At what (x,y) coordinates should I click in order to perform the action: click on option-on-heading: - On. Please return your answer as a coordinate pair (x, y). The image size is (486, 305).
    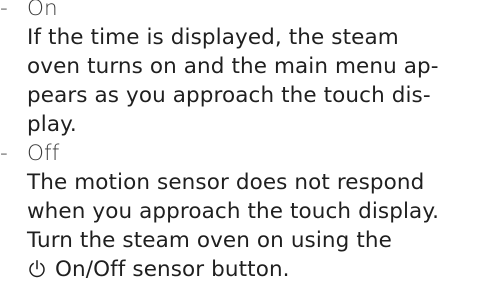
    Looking at the image, I should click on (29, 11).